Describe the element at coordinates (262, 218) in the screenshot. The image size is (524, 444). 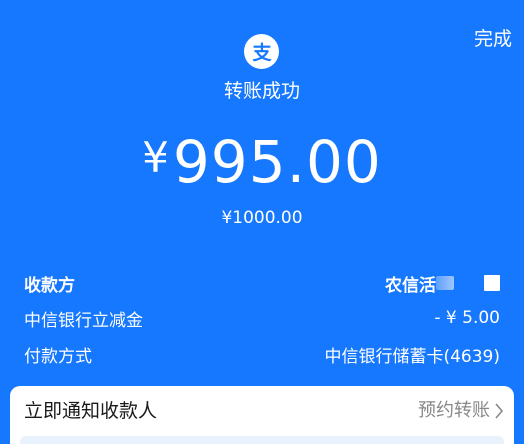
I see `original-amount: ¥1000.00` at that location.